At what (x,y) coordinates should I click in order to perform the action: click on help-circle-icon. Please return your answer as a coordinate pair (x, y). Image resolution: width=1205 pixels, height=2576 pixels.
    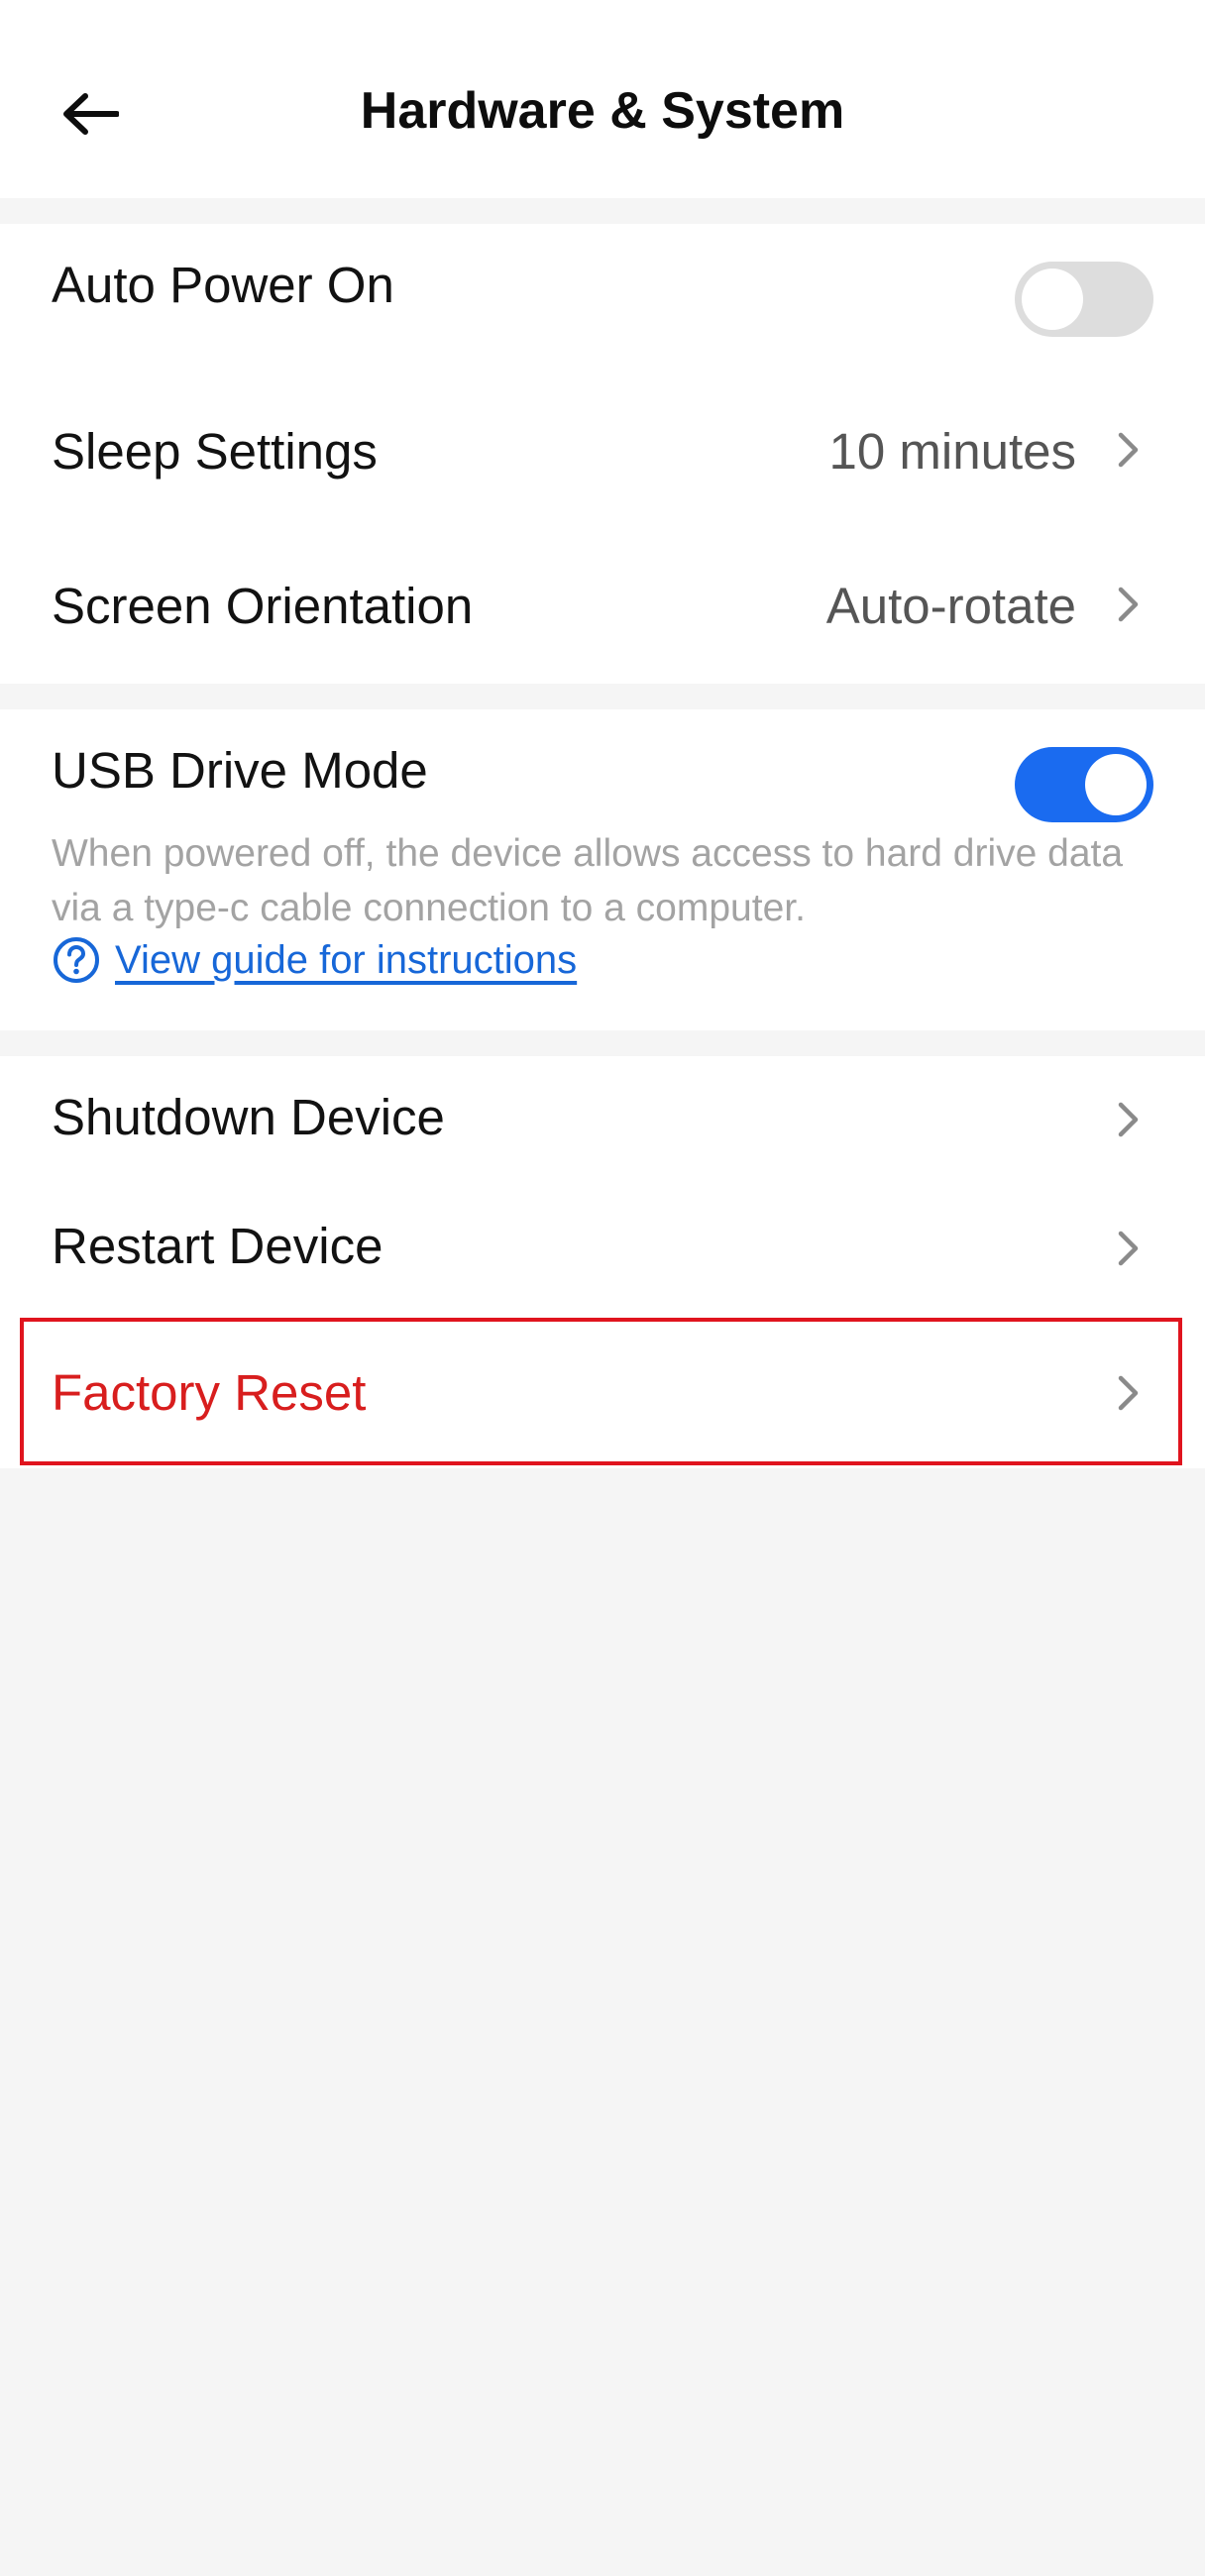
    Looking at the image, I should click on (76, 960).